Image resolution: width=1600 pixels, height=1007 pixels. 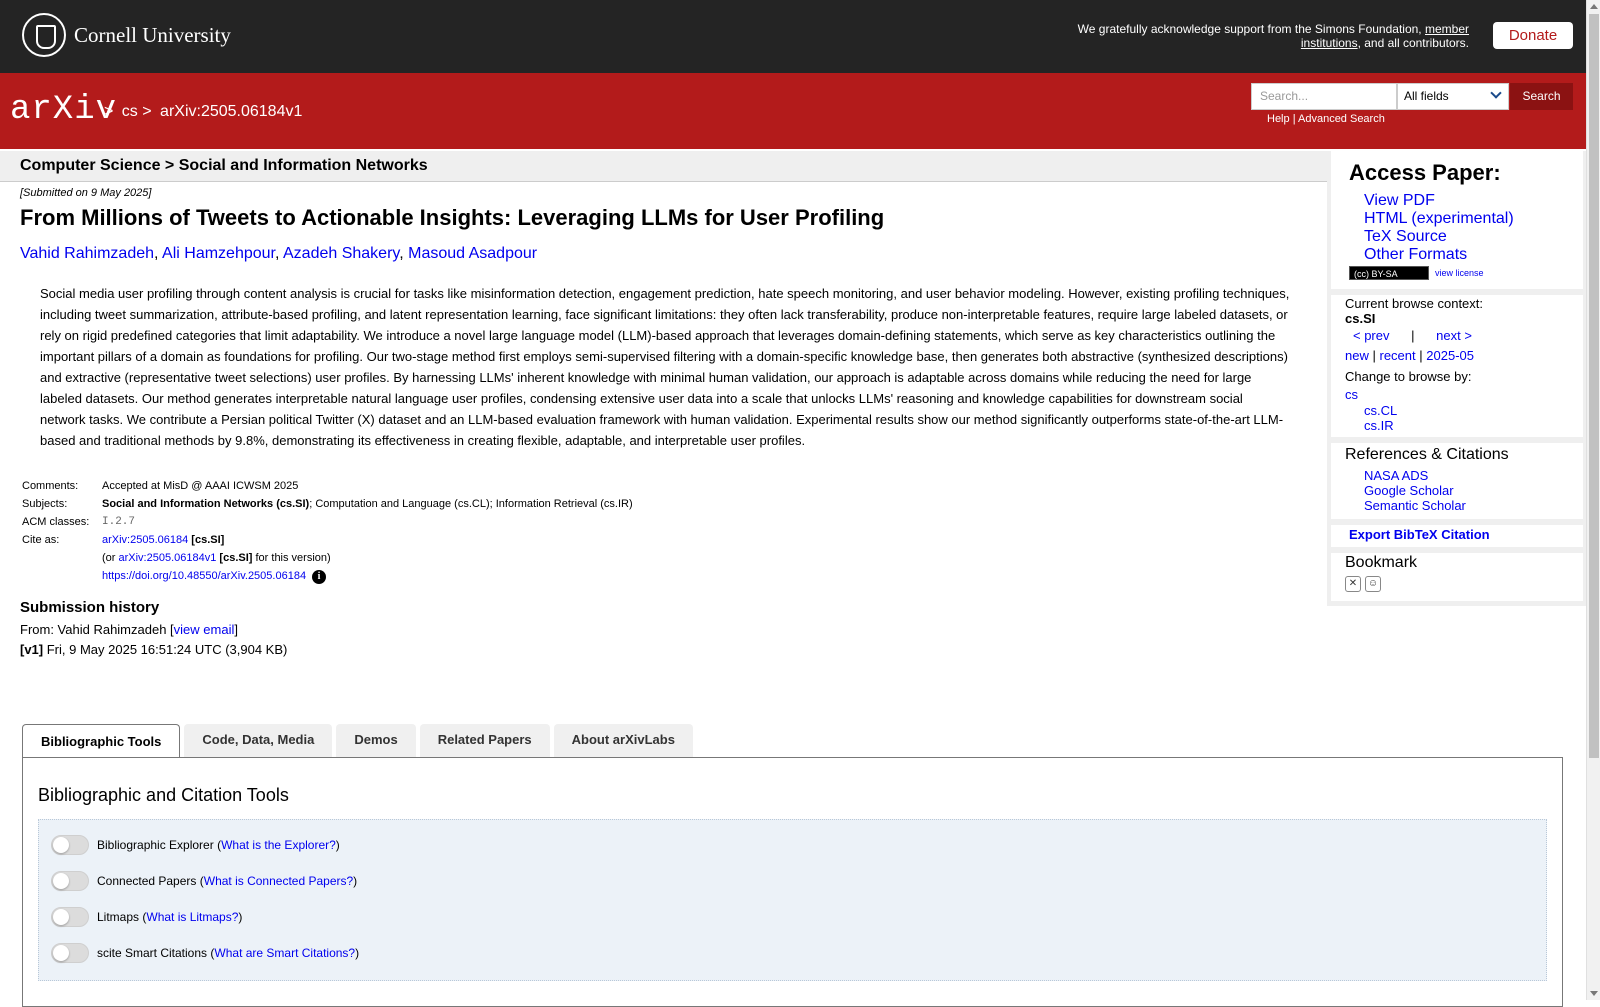 What do you see at coordinates (1427, 454) in the screenshot?
I see `refs-title: References & Citations` at bounding box center [1427, 454].